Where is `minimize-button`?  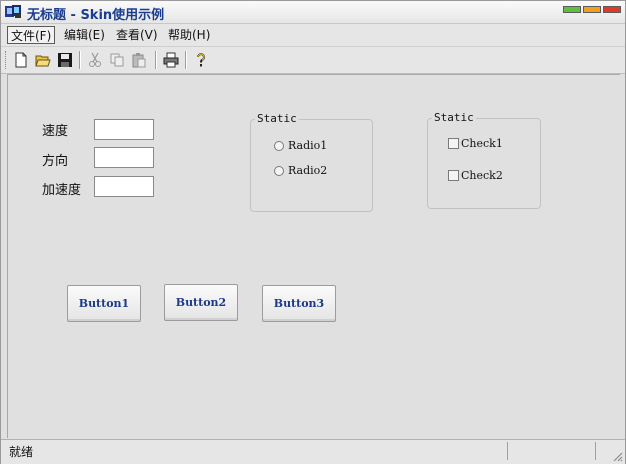 minimize-button is located at coordinates (572, 9).